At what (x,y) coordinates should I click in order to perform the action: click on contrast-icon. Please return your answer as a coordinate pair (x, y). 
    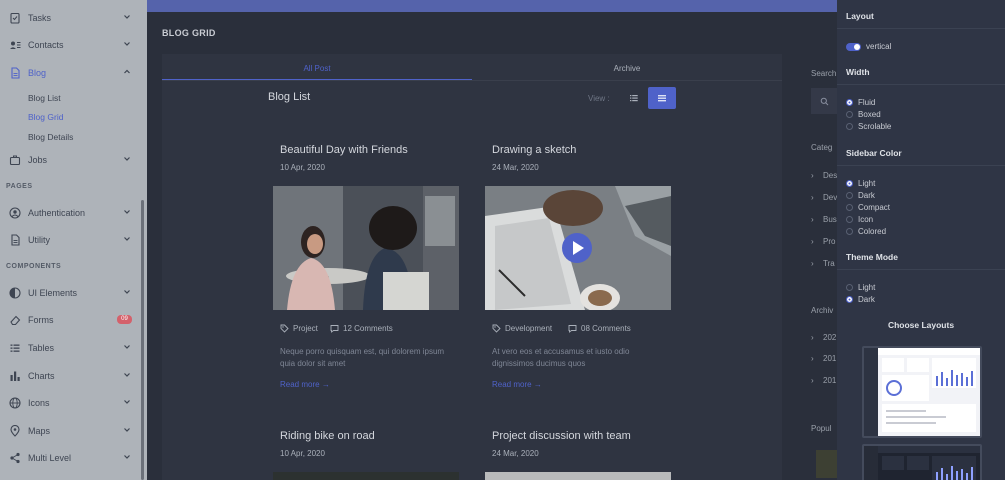
    Looking at the image, I should click on (15, 293).